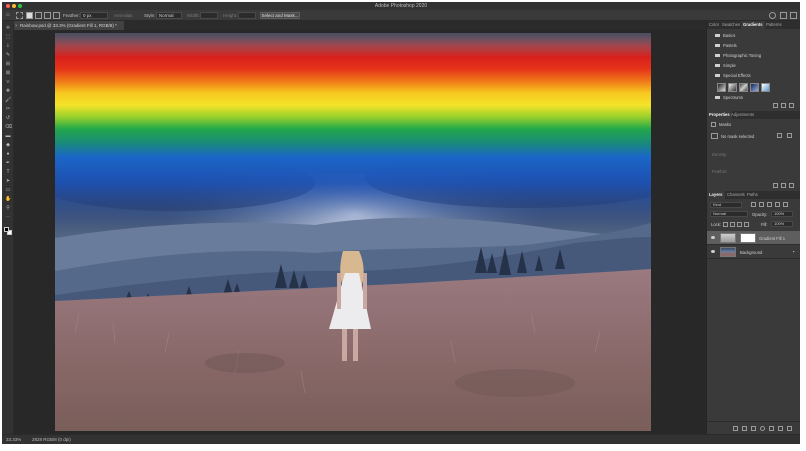 The width and height of the screenshot is (806, 451). I want to click on layer-name: Background, so click(751, 252).